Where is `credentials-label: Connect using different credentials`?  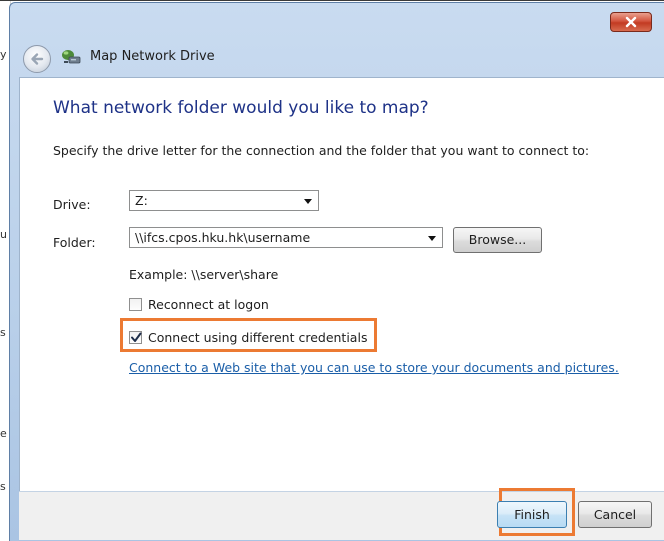 credentials-label: Connect using different credentials is located at coordinates (257, 337).